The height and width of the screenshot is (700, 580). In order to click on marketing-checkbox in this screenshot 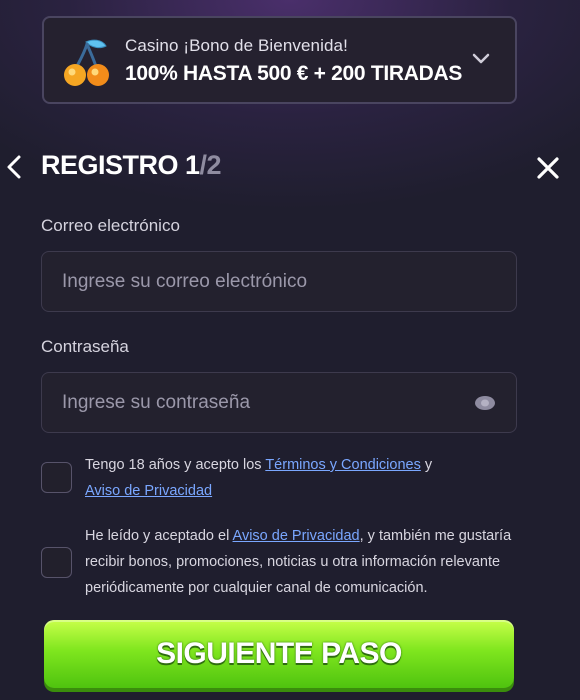, I will do `click(56, 562)`.